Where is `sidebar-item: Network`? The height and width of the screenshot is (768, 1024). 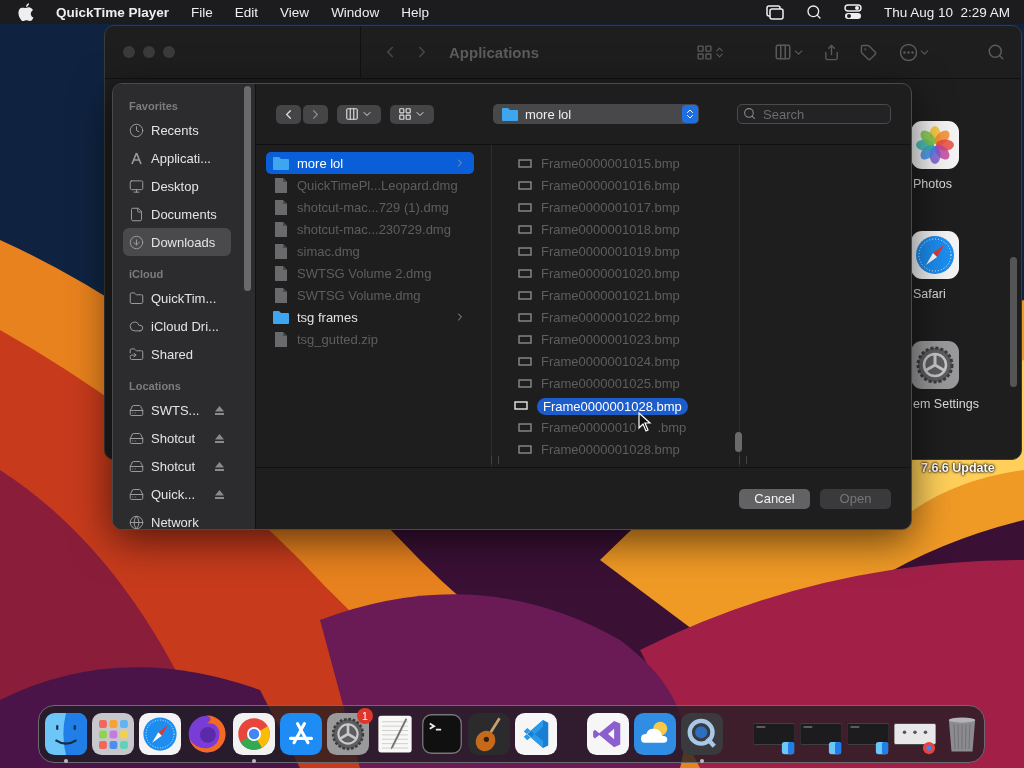
sidebar-item: Network is located at coordinates (177, 518).